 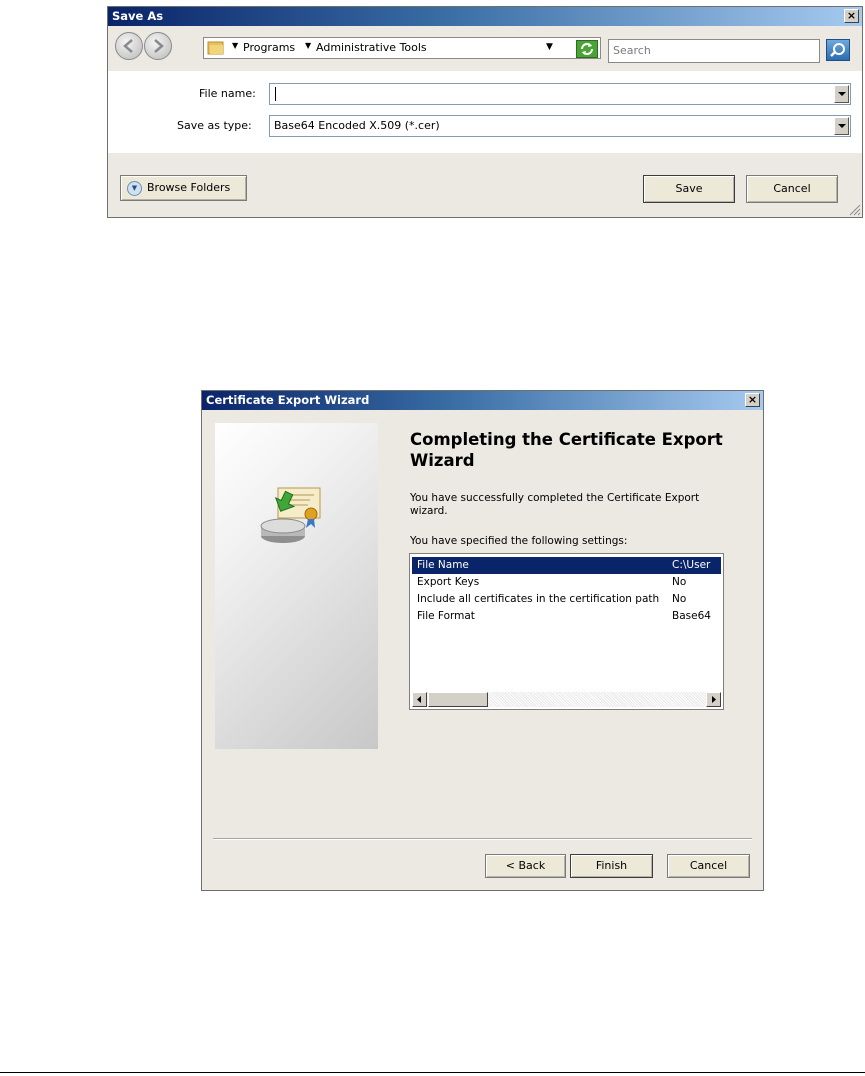 What do you see at coordinates (841, 126) in the screenshot?
I see `save-type-chevron-down-icon` at bounding box center [841, 126].